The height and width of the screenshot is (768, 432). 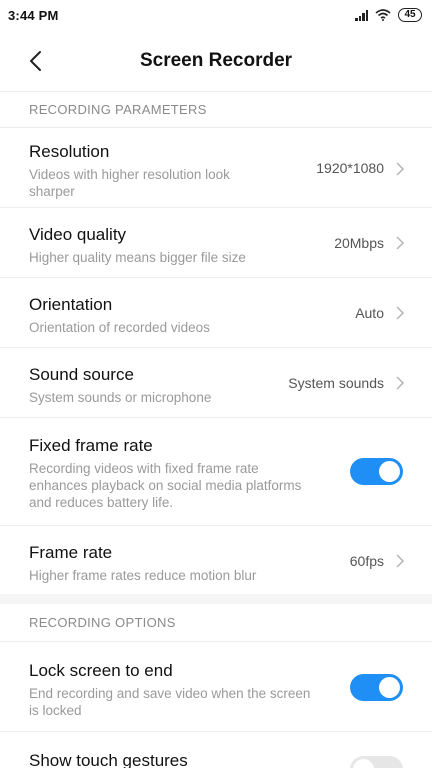 I want to click on setting-title: Resolution, so click(x=69, y=151).